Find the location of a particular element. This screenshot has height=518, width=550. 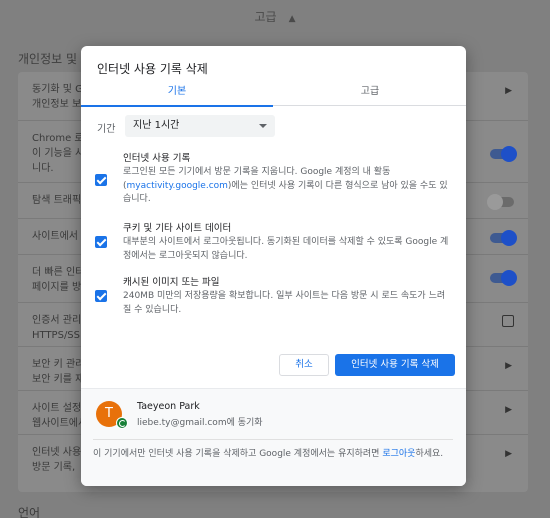

dialog-title: 인터넷 사용 기록 삭제 is located at coordinates (152, 69).